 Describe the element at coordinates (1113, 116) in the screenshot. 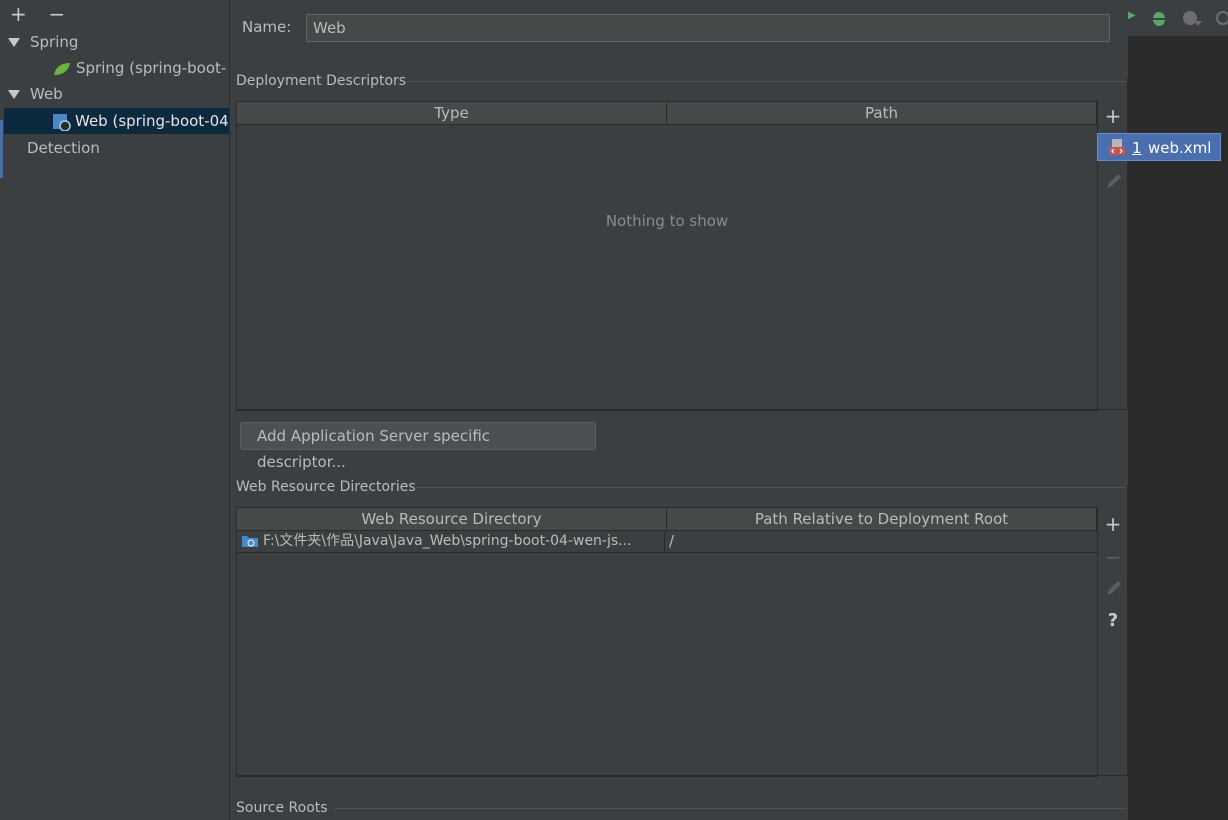

I see `add-descriptor-icon: +` at that location.